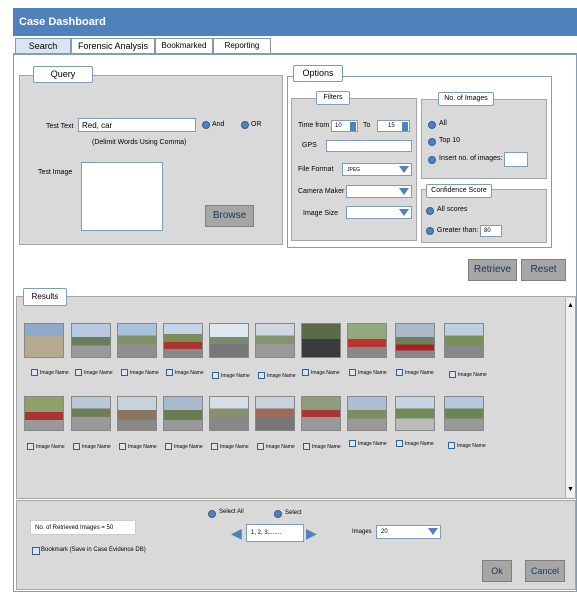 The image size is (577, 592). What do you see at coordinates (278, 514) in the screenshot?
I see `select-radio` at bounding box center [278, 514].